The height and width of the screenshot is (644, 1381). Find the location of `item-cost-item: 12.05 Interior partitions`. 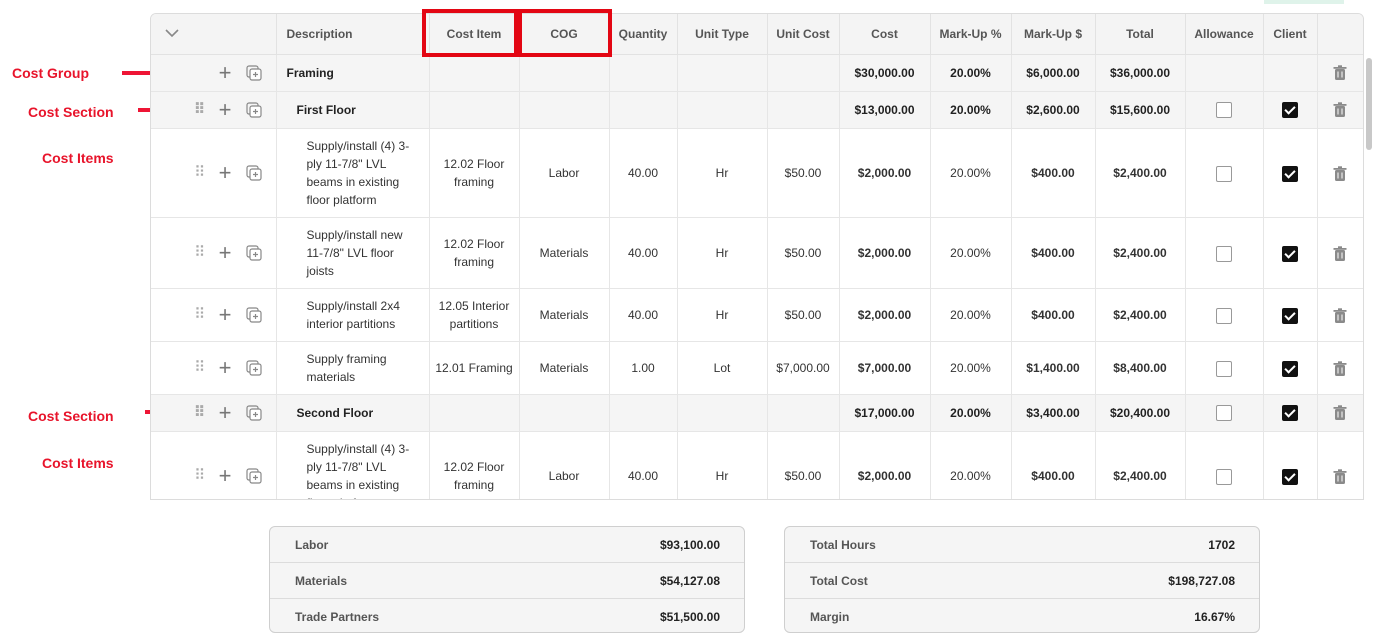

item-cost-item: 12.05 Interior partitions is located at coordinates (474, 315).